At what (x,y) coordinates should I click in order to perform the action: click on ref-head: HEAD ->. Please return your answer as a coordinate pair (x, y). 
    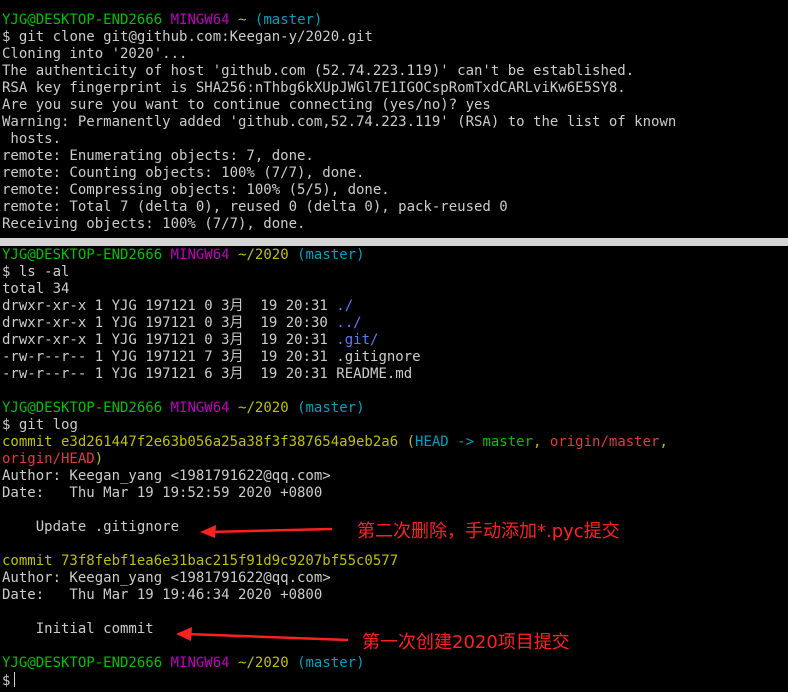
    Looking at the image, I should click on (449, 442).